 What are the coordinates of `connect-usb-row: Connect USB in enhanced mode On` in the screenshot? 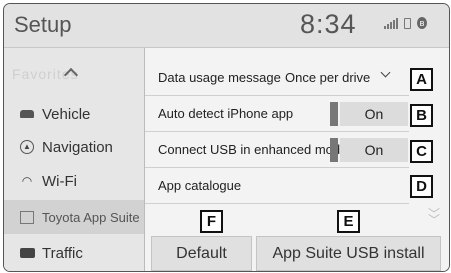 It's located at (277, 150).